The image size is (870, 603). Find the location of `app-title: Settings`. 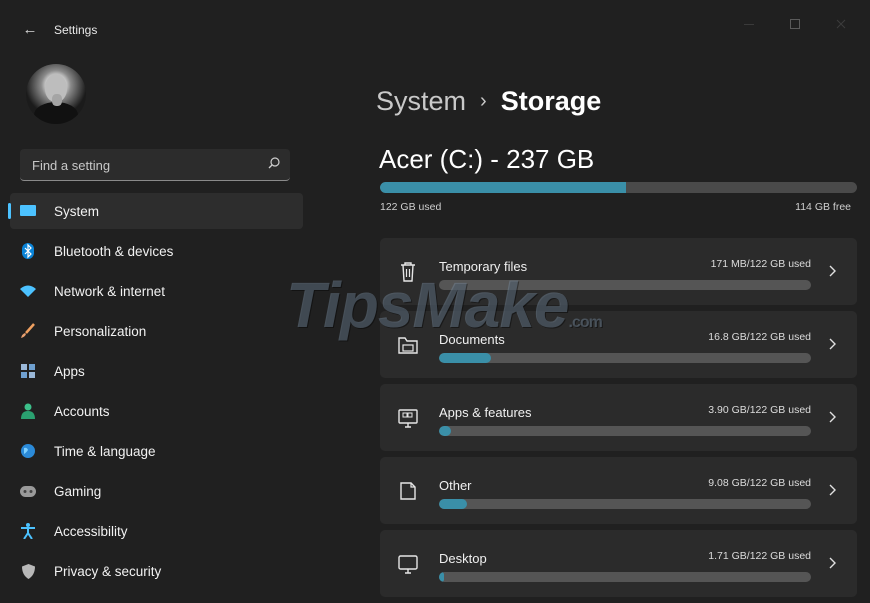

app-title: Settings is located at coordinates (76, 30).